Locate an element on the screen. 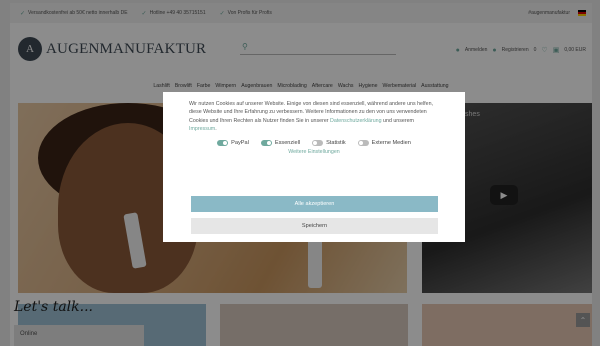  imprint-link: Impressum is located at coordinates (202, 129).